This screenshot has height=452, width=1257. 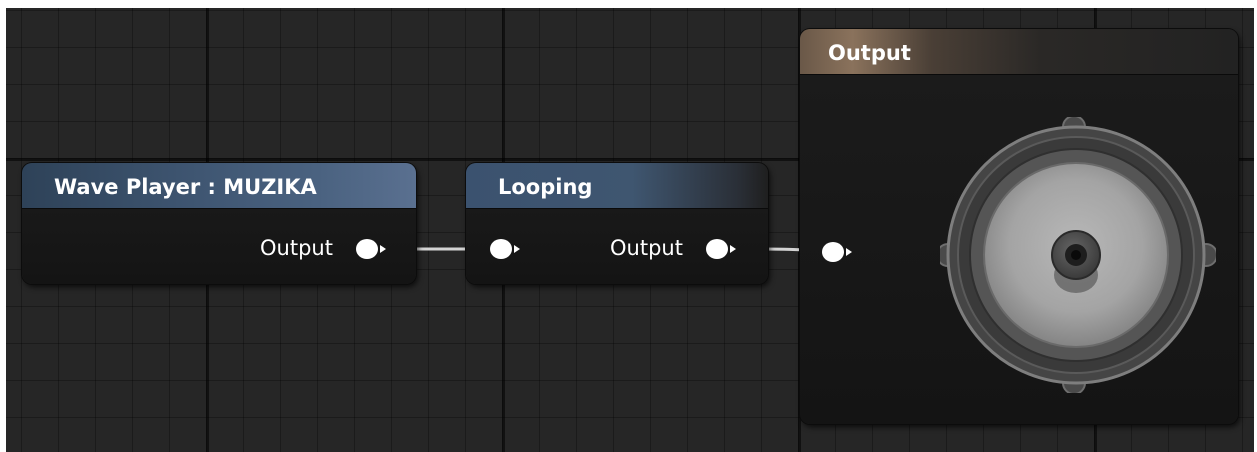 I want to click on looping-output-pin, so click(x=722, y=249).